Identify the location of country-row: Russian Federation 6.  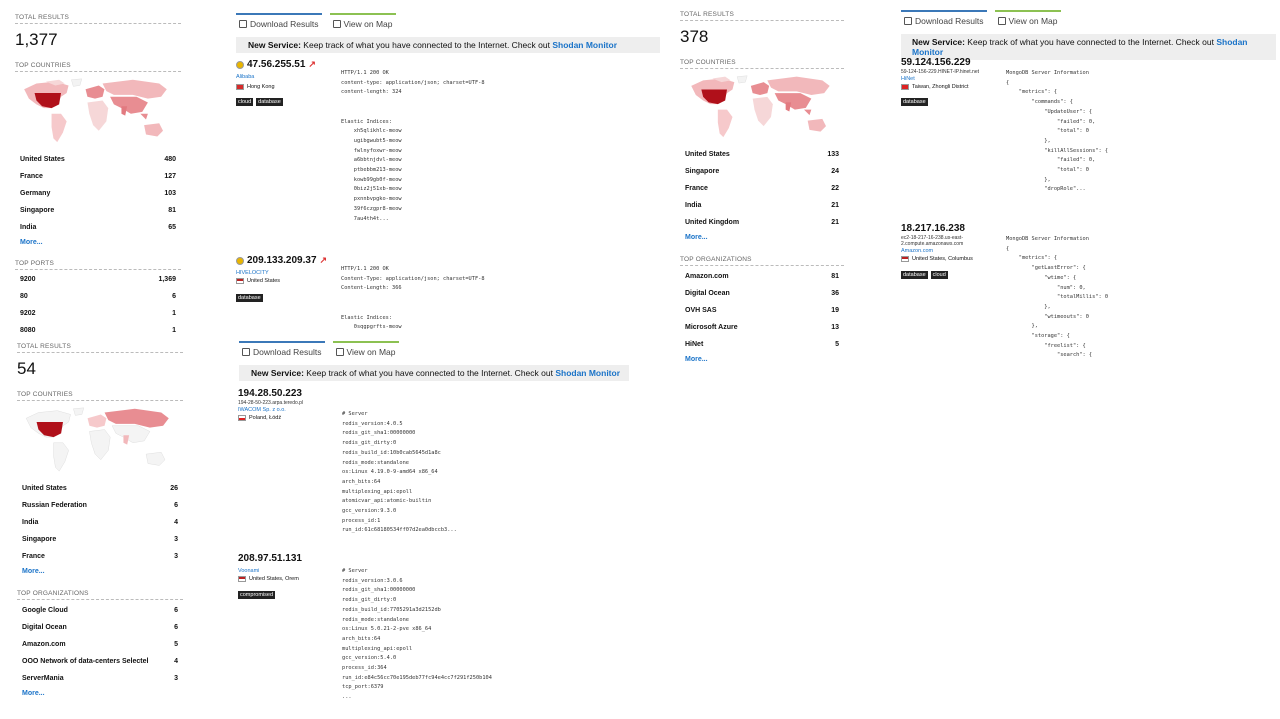
(100, 505).